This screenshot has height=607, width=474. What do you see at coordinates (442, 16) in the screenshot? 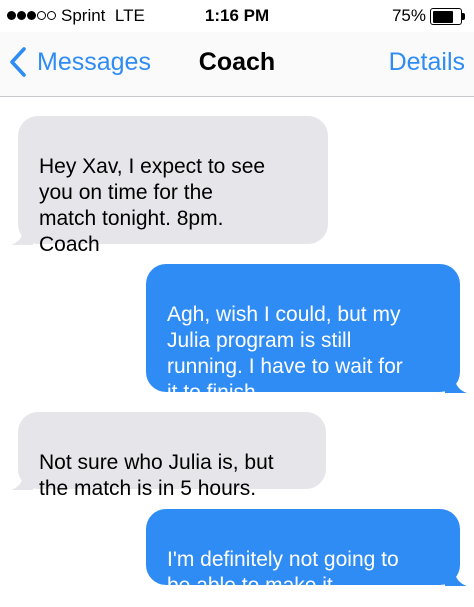
I see `battery-level-fill` at bounding box center [442, 16].